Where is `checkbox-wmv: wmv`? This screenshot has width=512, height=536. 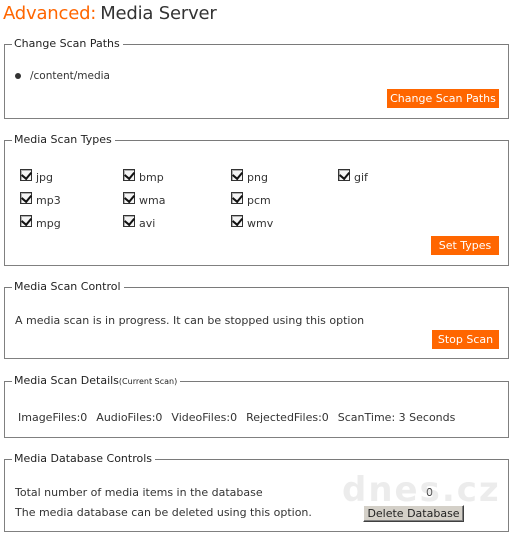 checkbox-wmv: wmv is located at coordinates (252, 222).